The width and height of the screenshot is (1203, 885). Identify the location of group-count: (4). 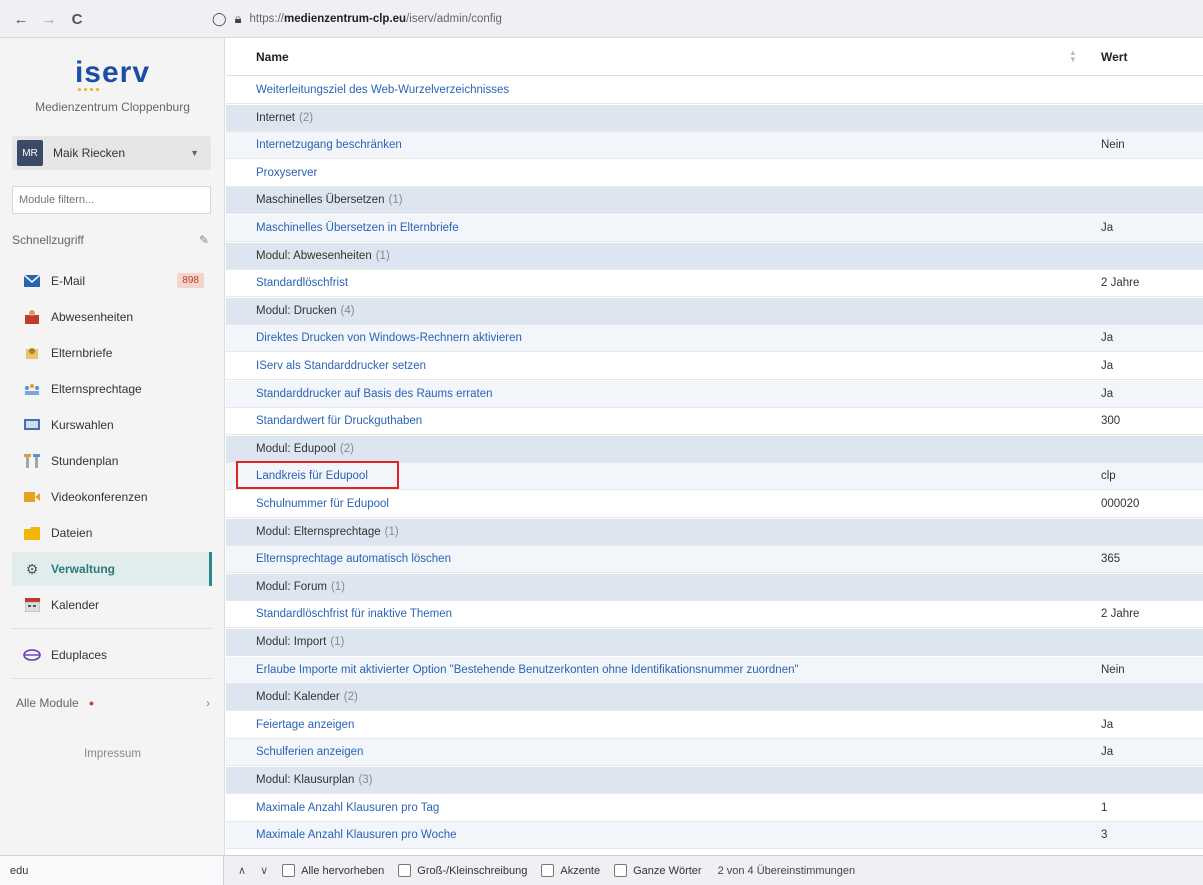
(347, 310).